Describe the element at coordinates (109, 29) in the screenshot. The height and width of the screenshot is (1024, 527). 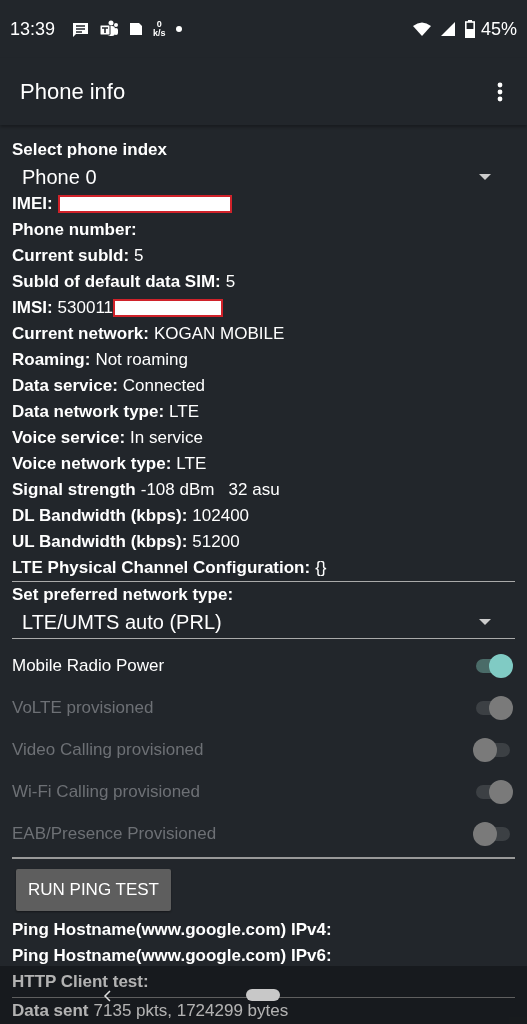
I see `team-chat-icon` at that location.